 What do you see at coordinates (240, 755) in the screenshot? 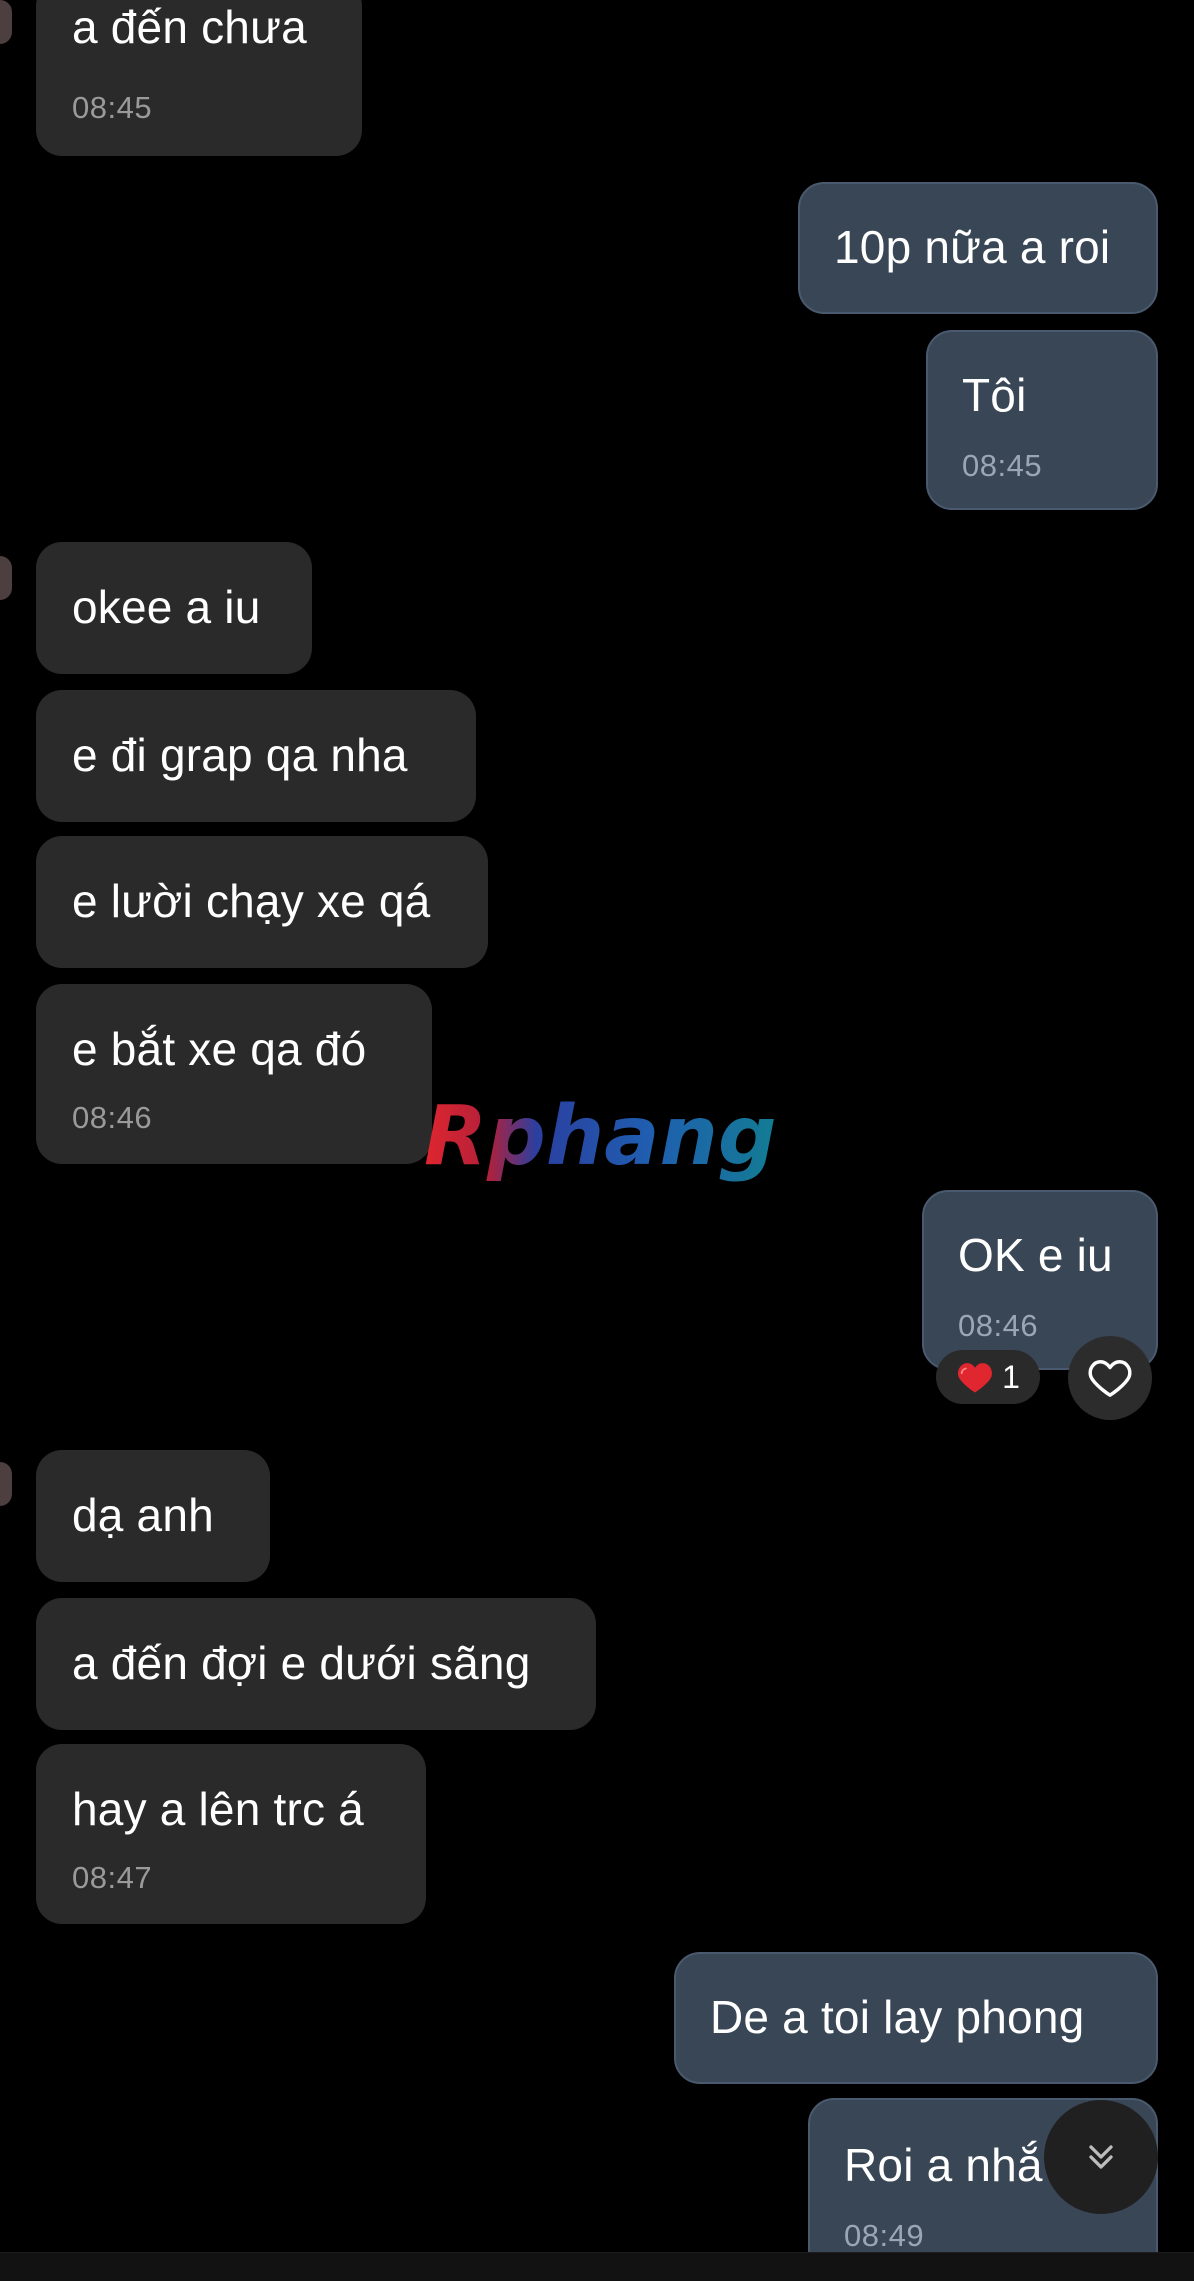
I see `message-text: e đi grap qa nha` at bounding box center [240, 755].